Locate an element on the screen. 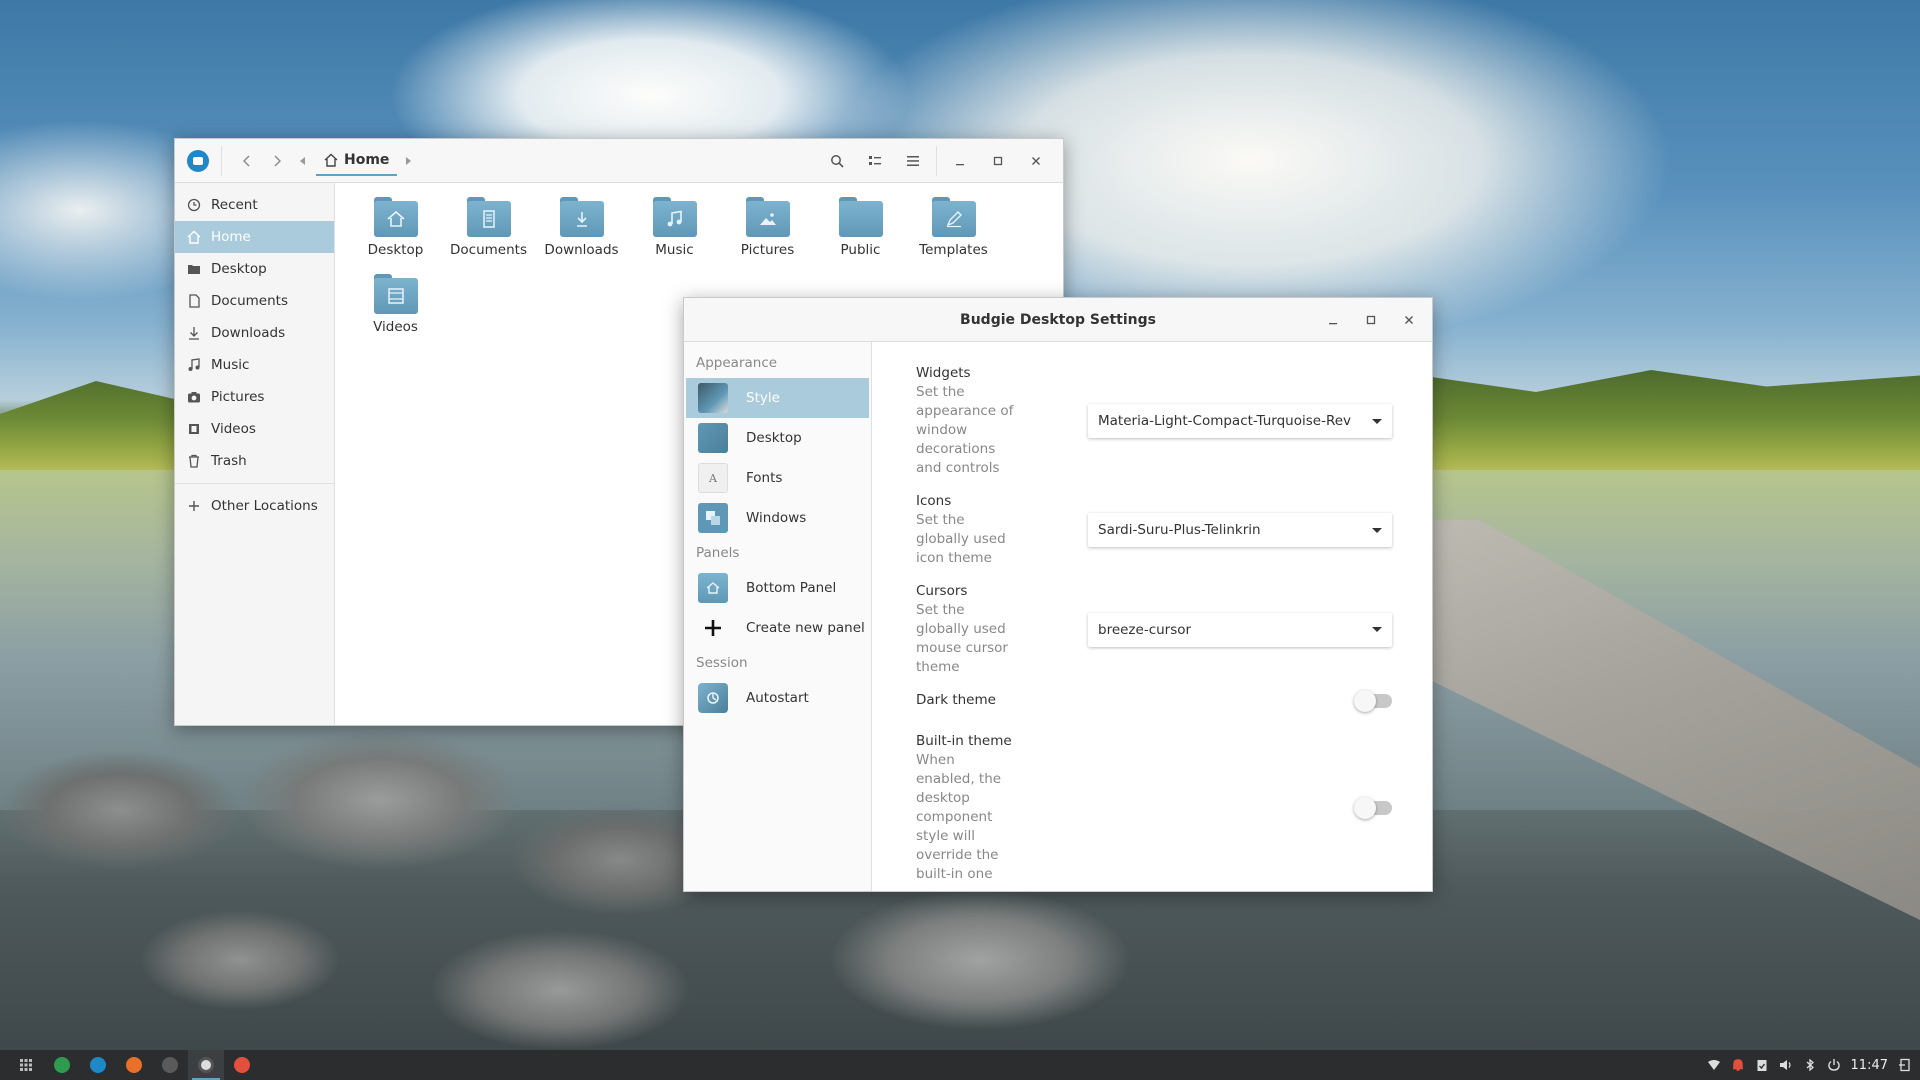  header-separator is located at coordinates (936, 160).